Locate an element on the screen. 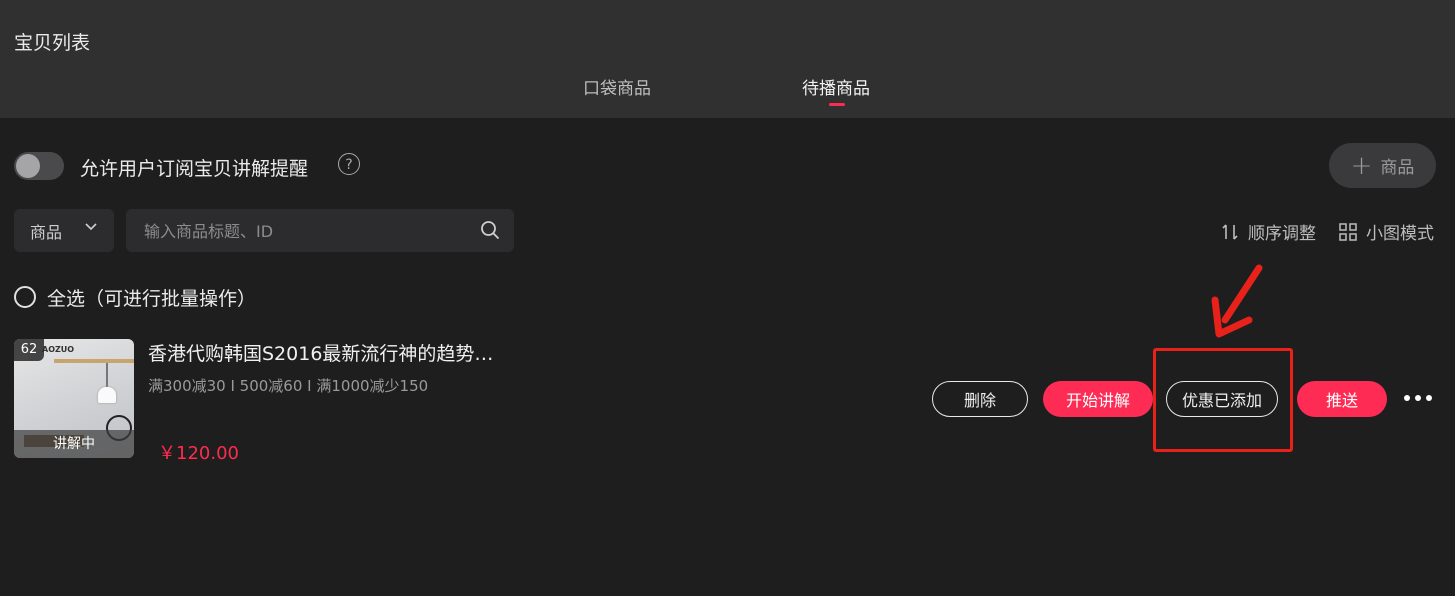  product-index-badge: 62 is located at coordinates (29, 350).